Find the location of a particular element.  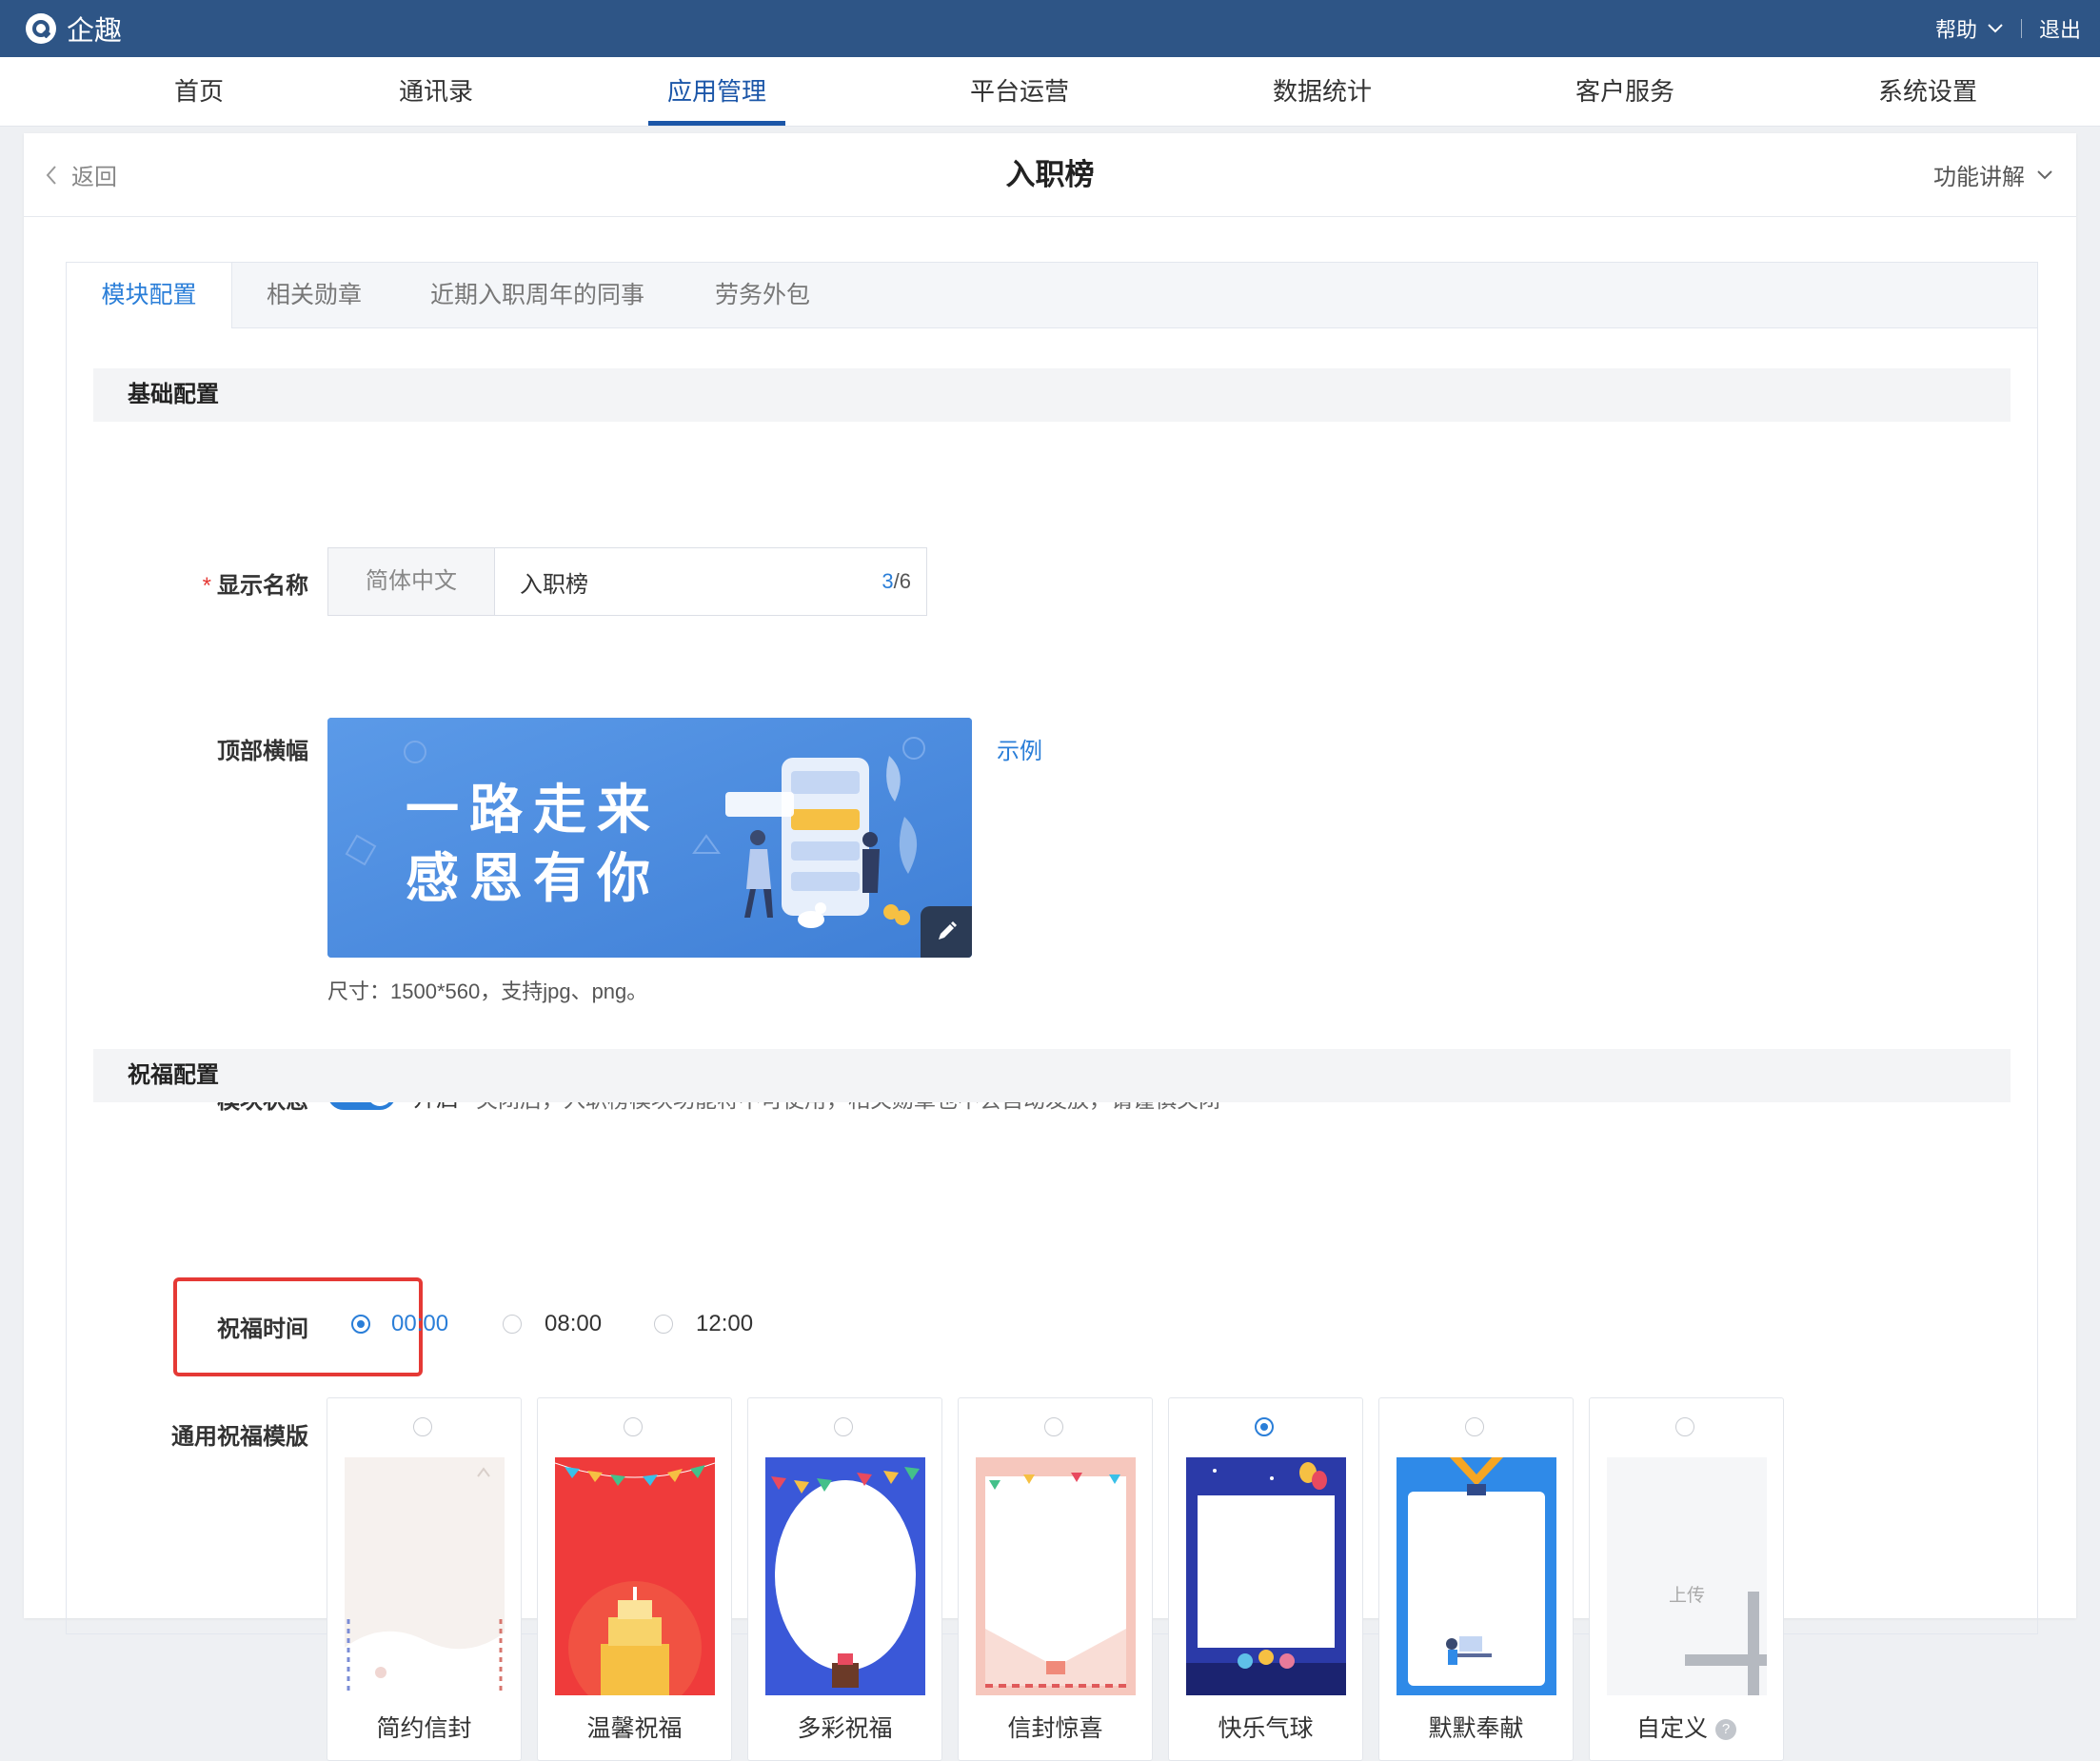

upload-area: 上传 is located at coordinates (1687, 1576).